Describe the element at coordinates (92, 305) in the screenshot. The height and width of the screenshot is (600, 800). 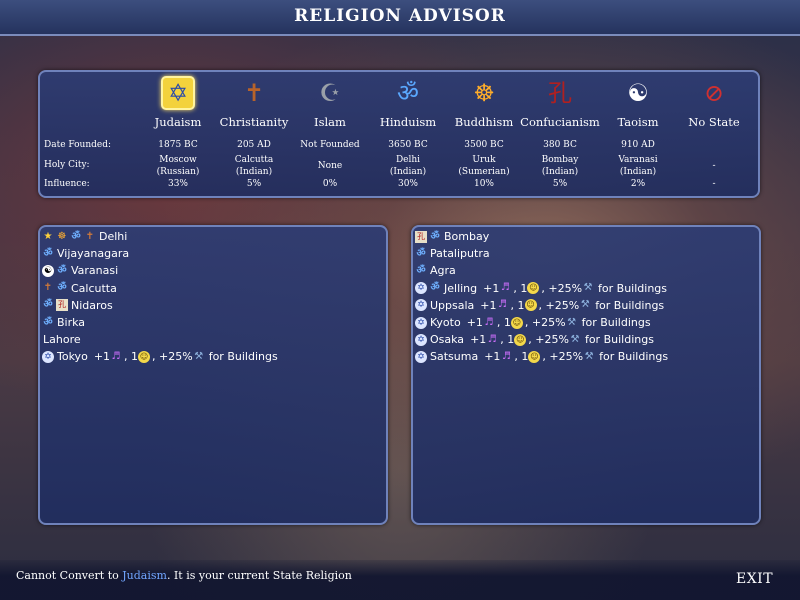
I see `city-name: Nidaros` at that location.